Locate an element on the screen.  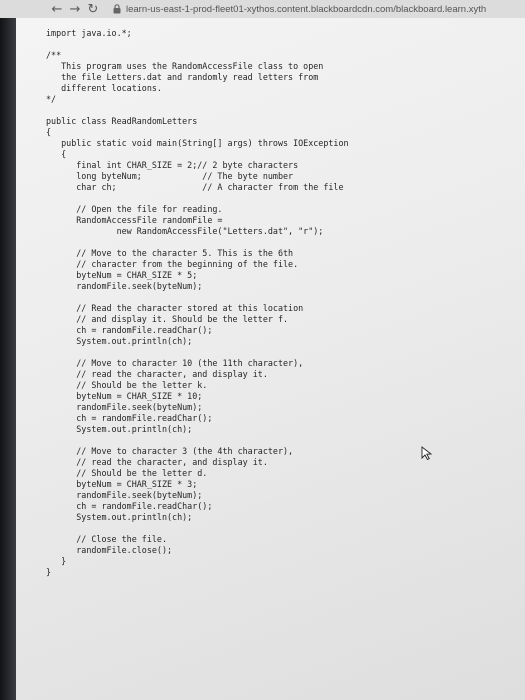
mouse-pointer-icon is located at coordinates (427, 453).